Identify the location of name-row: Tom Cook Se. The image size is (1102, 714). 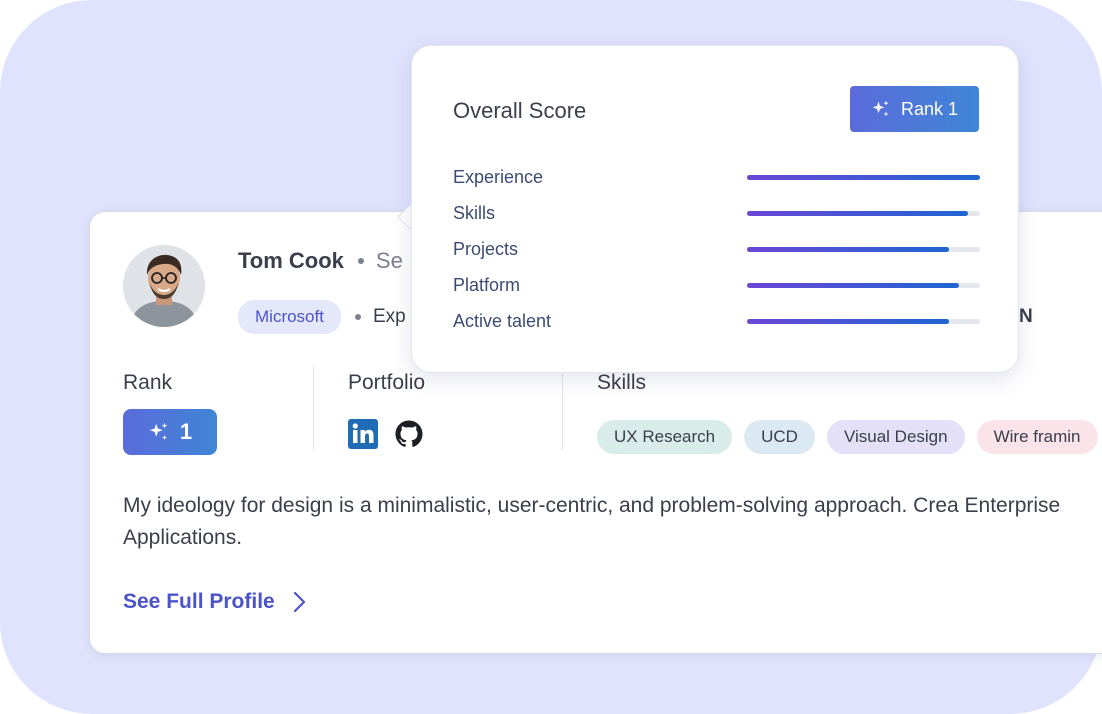
(320, 261).